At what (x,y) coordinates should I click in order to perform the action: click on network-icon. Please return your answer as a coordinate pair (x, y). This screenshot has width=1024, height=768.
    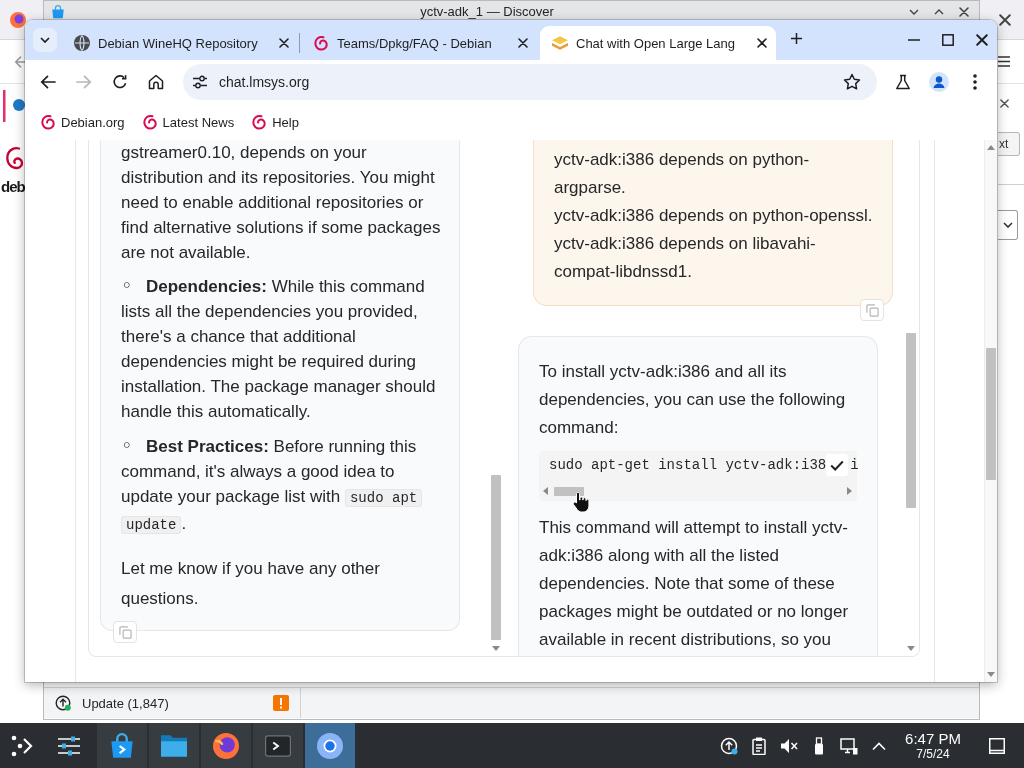
    Looking at the image, I should click on (849, 745).